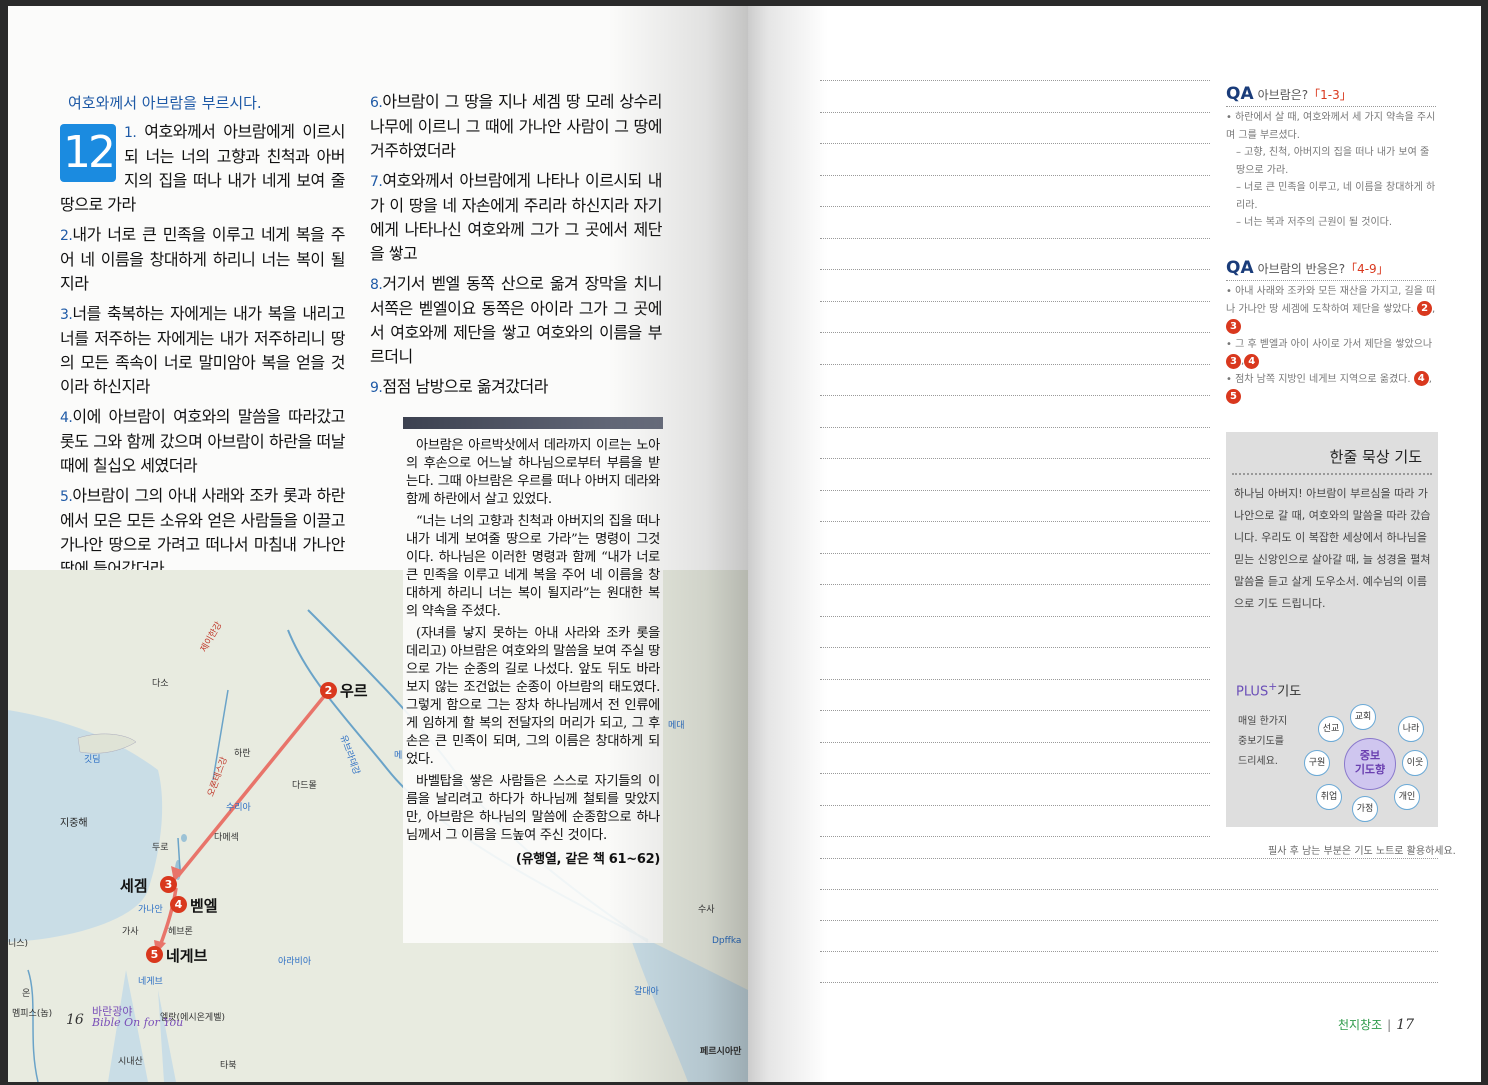 This screenshot has width=1488, height=1085. What do you see at coordinates (646, 992) in the screenshot?
I see `region-chaldea: 갈대아` at bounding box center [646, 992].